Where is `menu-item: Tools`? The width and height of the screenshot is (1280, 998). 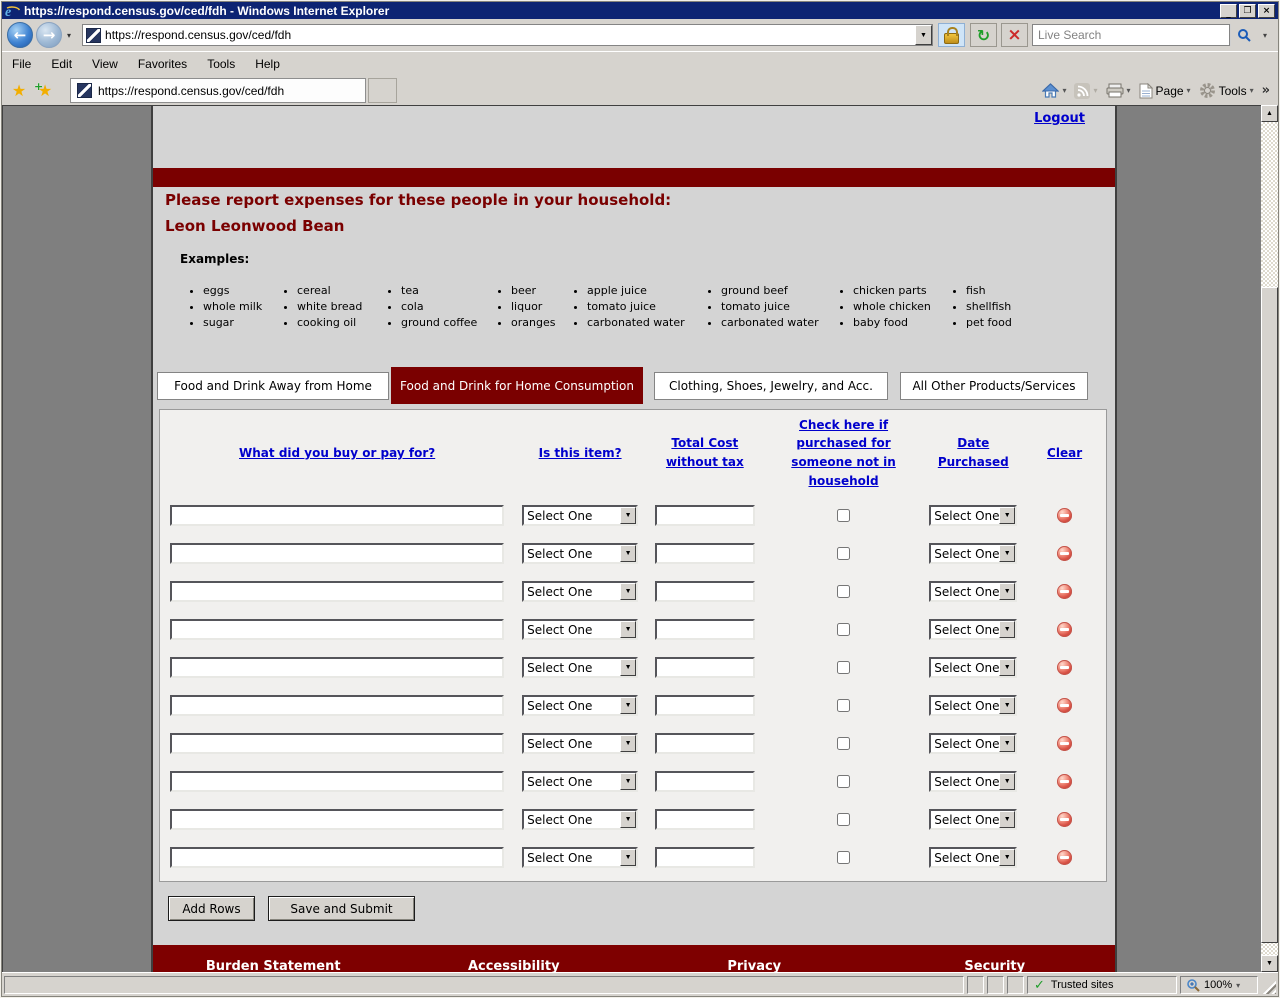 menu-item: Tools is located at coordinates (221, 64).